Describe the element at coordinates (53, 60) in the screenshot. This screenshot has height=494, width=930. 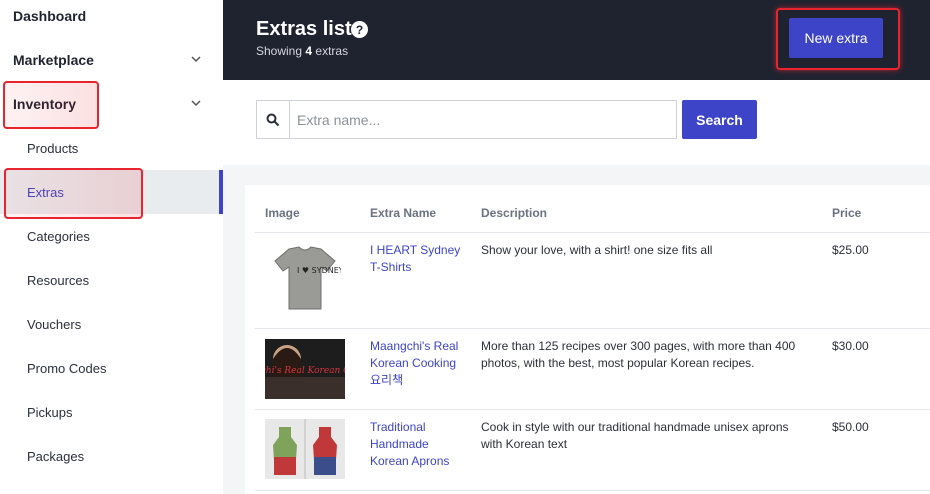
I see `sidebar-item-label: Marketplace` at that location.